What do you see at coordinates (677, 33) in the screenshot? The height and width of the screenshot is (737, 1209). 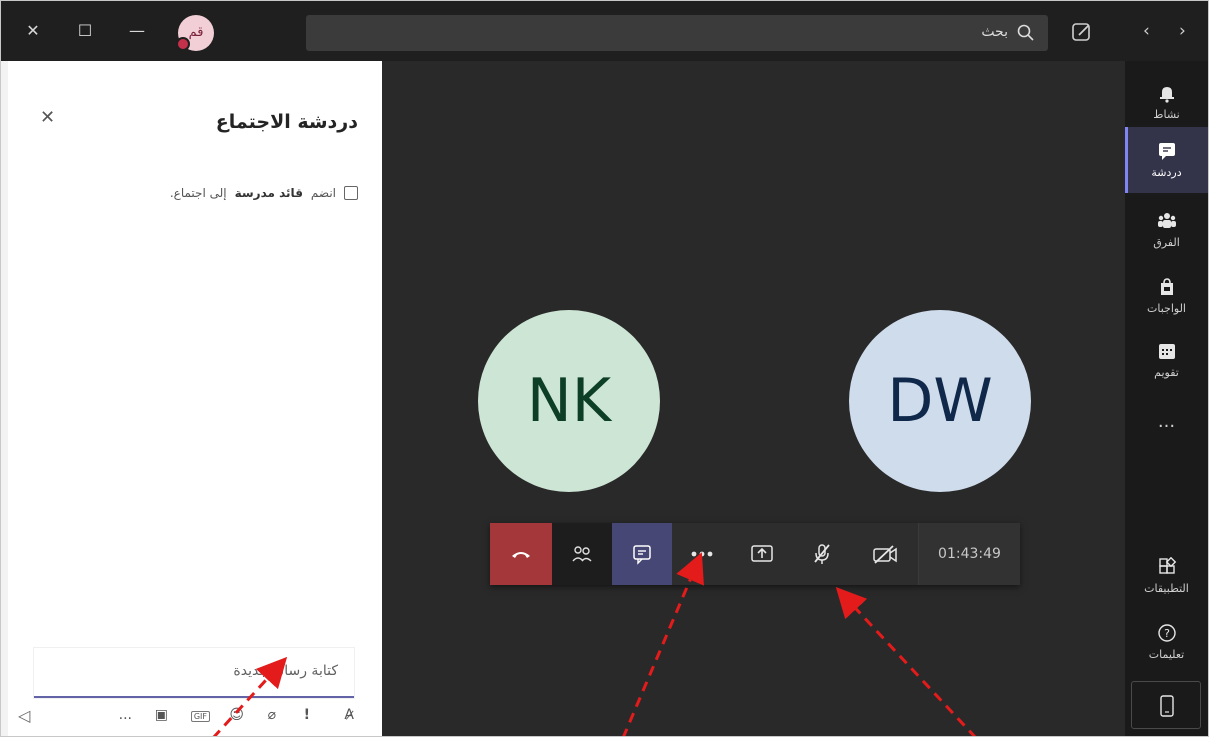 I see `search-input: بحث` at bounding box center [677, 33].